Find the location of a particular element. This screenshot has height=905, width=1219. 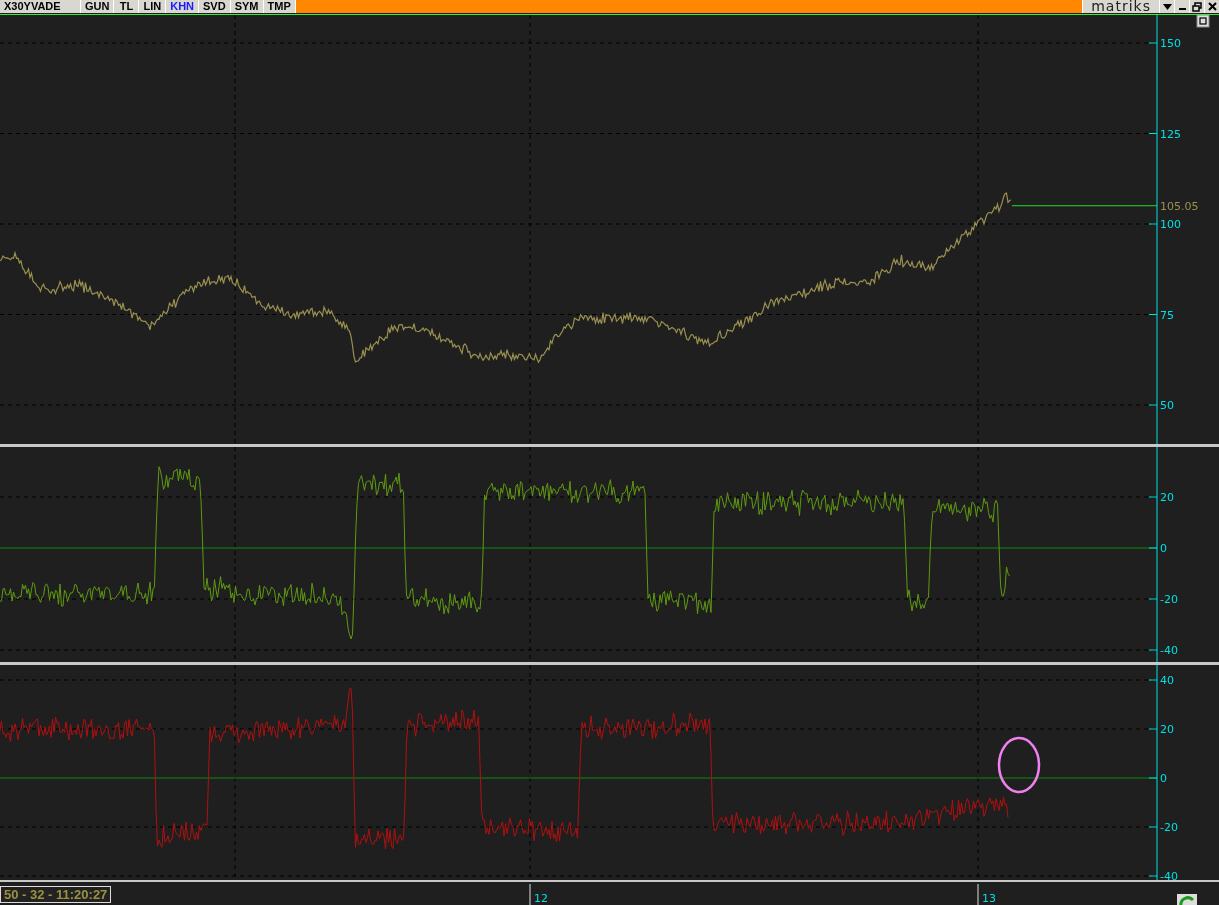

refresh-icon is located at coordinates (1187, 899).